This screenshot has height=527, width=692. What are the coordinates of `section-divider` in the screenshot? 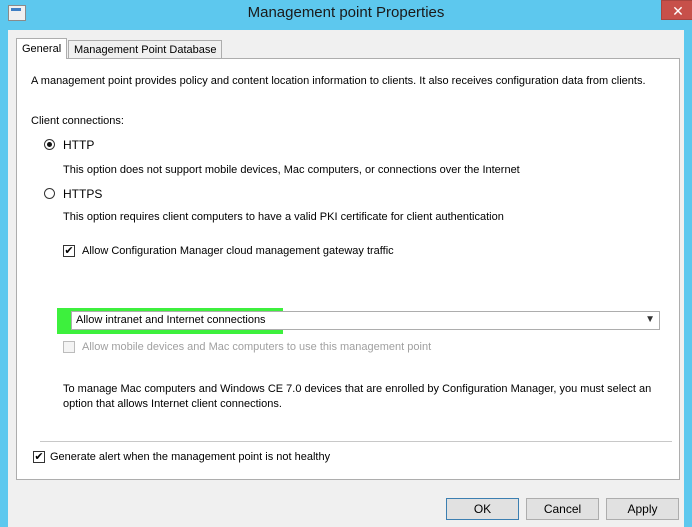 It's located at (356, 441).